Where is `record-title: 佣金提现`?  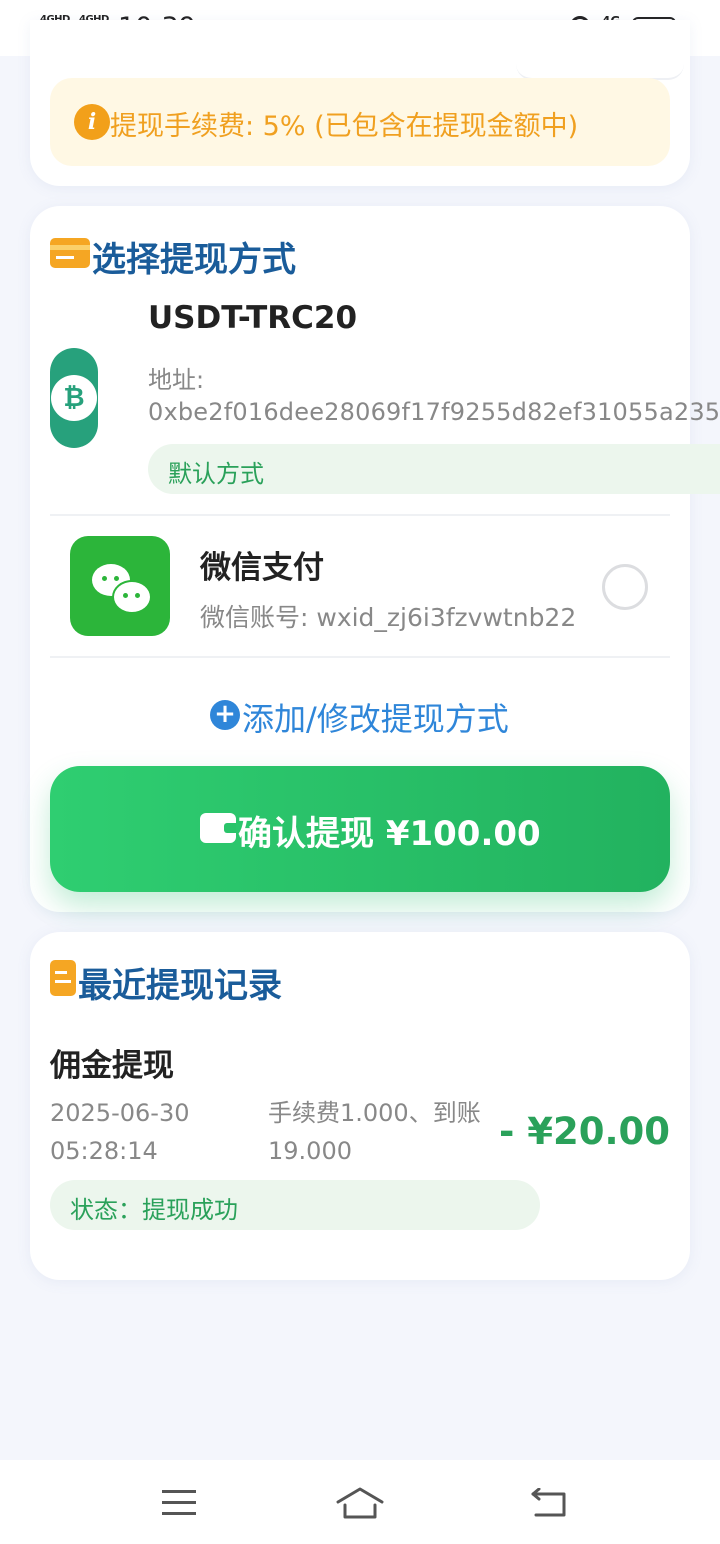 record-title: 佣金提现 is located at coordinates (112, 1066).